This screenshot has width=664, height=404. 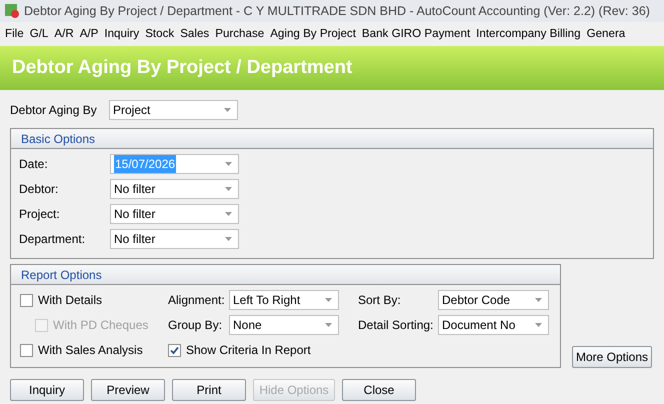 What do you see at coordinates (131, 110) in the screenshot?
I see `field-value: Project` at bounding box center [131, 110].